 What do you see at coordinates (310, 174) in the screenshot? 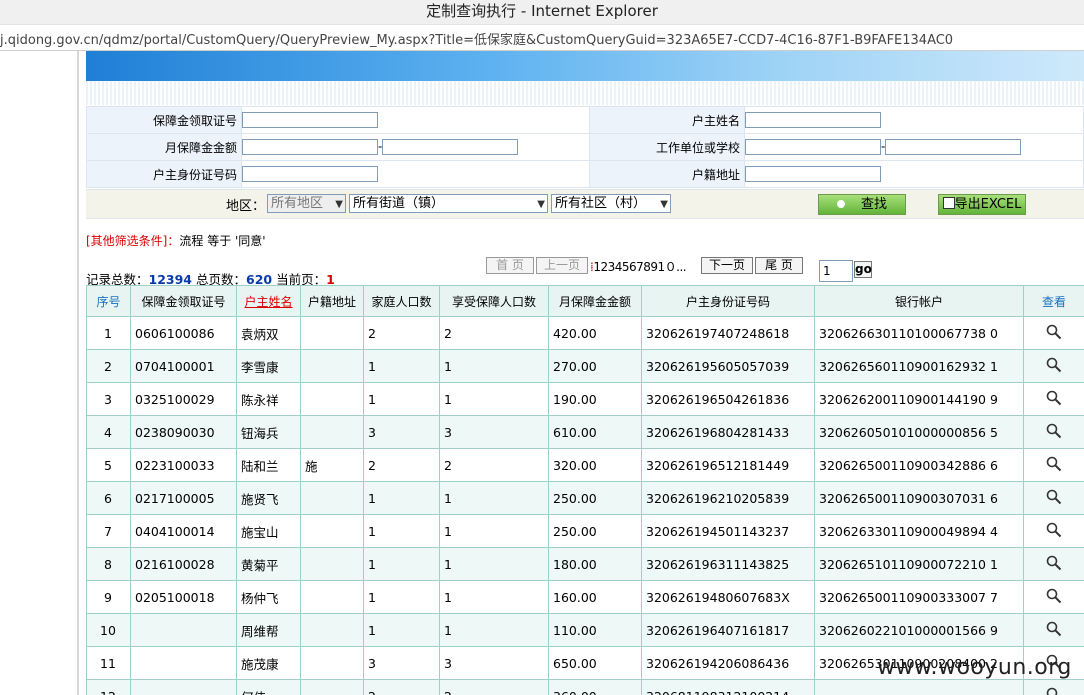
I see `id-number-input` at bounding box center [310, 174].